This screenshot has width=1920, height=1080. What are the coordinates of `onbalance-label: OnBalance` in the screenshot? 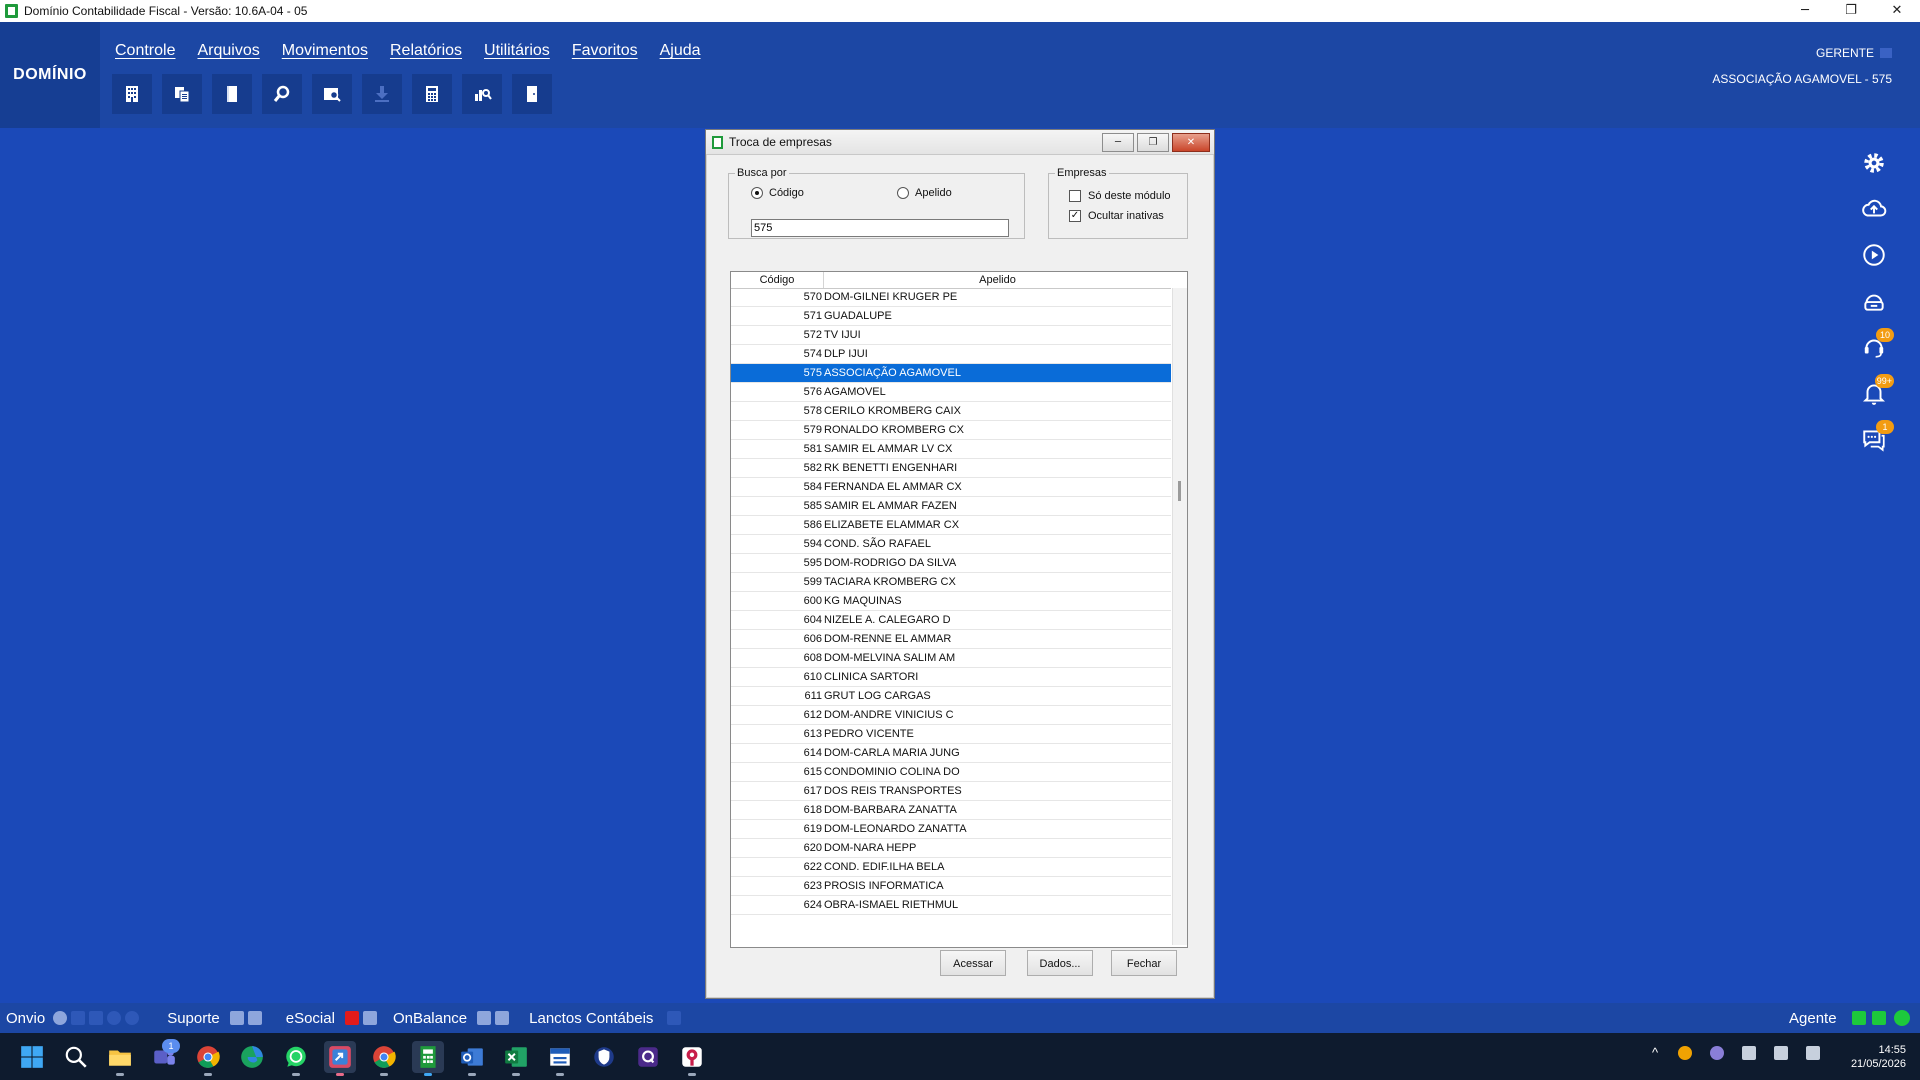 It's located at (430, 1018).